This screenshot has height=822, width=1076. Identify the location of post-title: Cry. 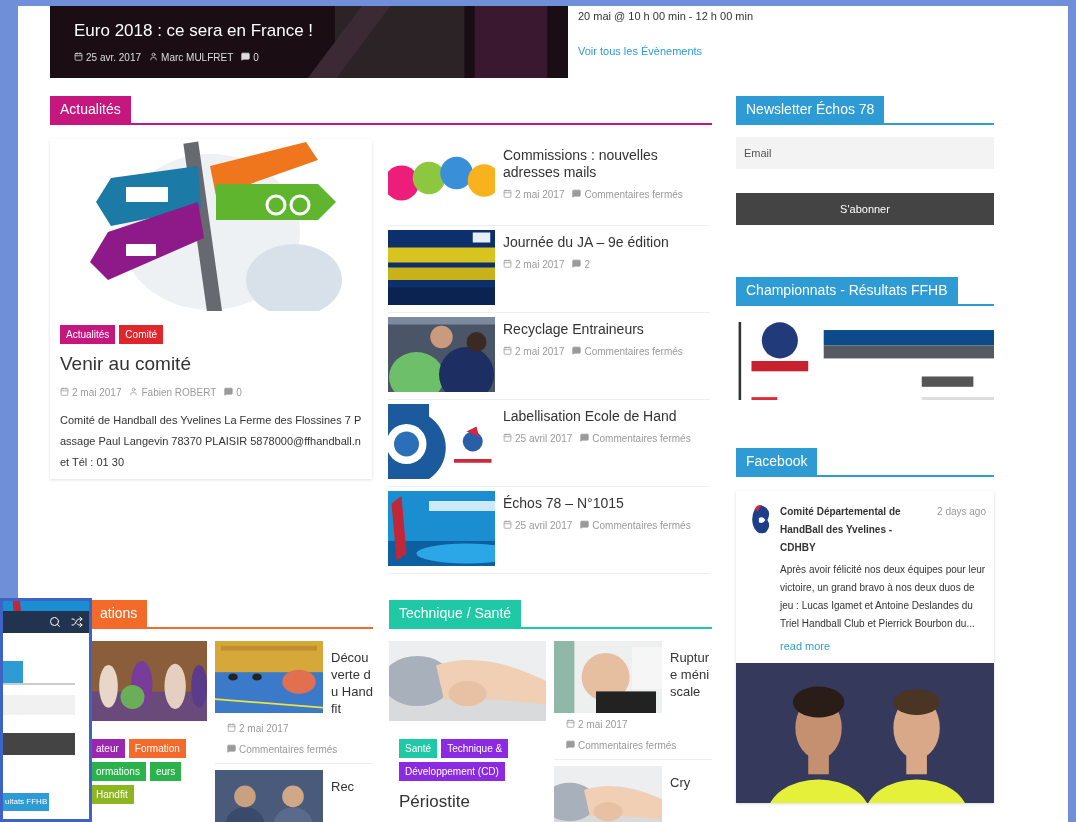
(633, 778).